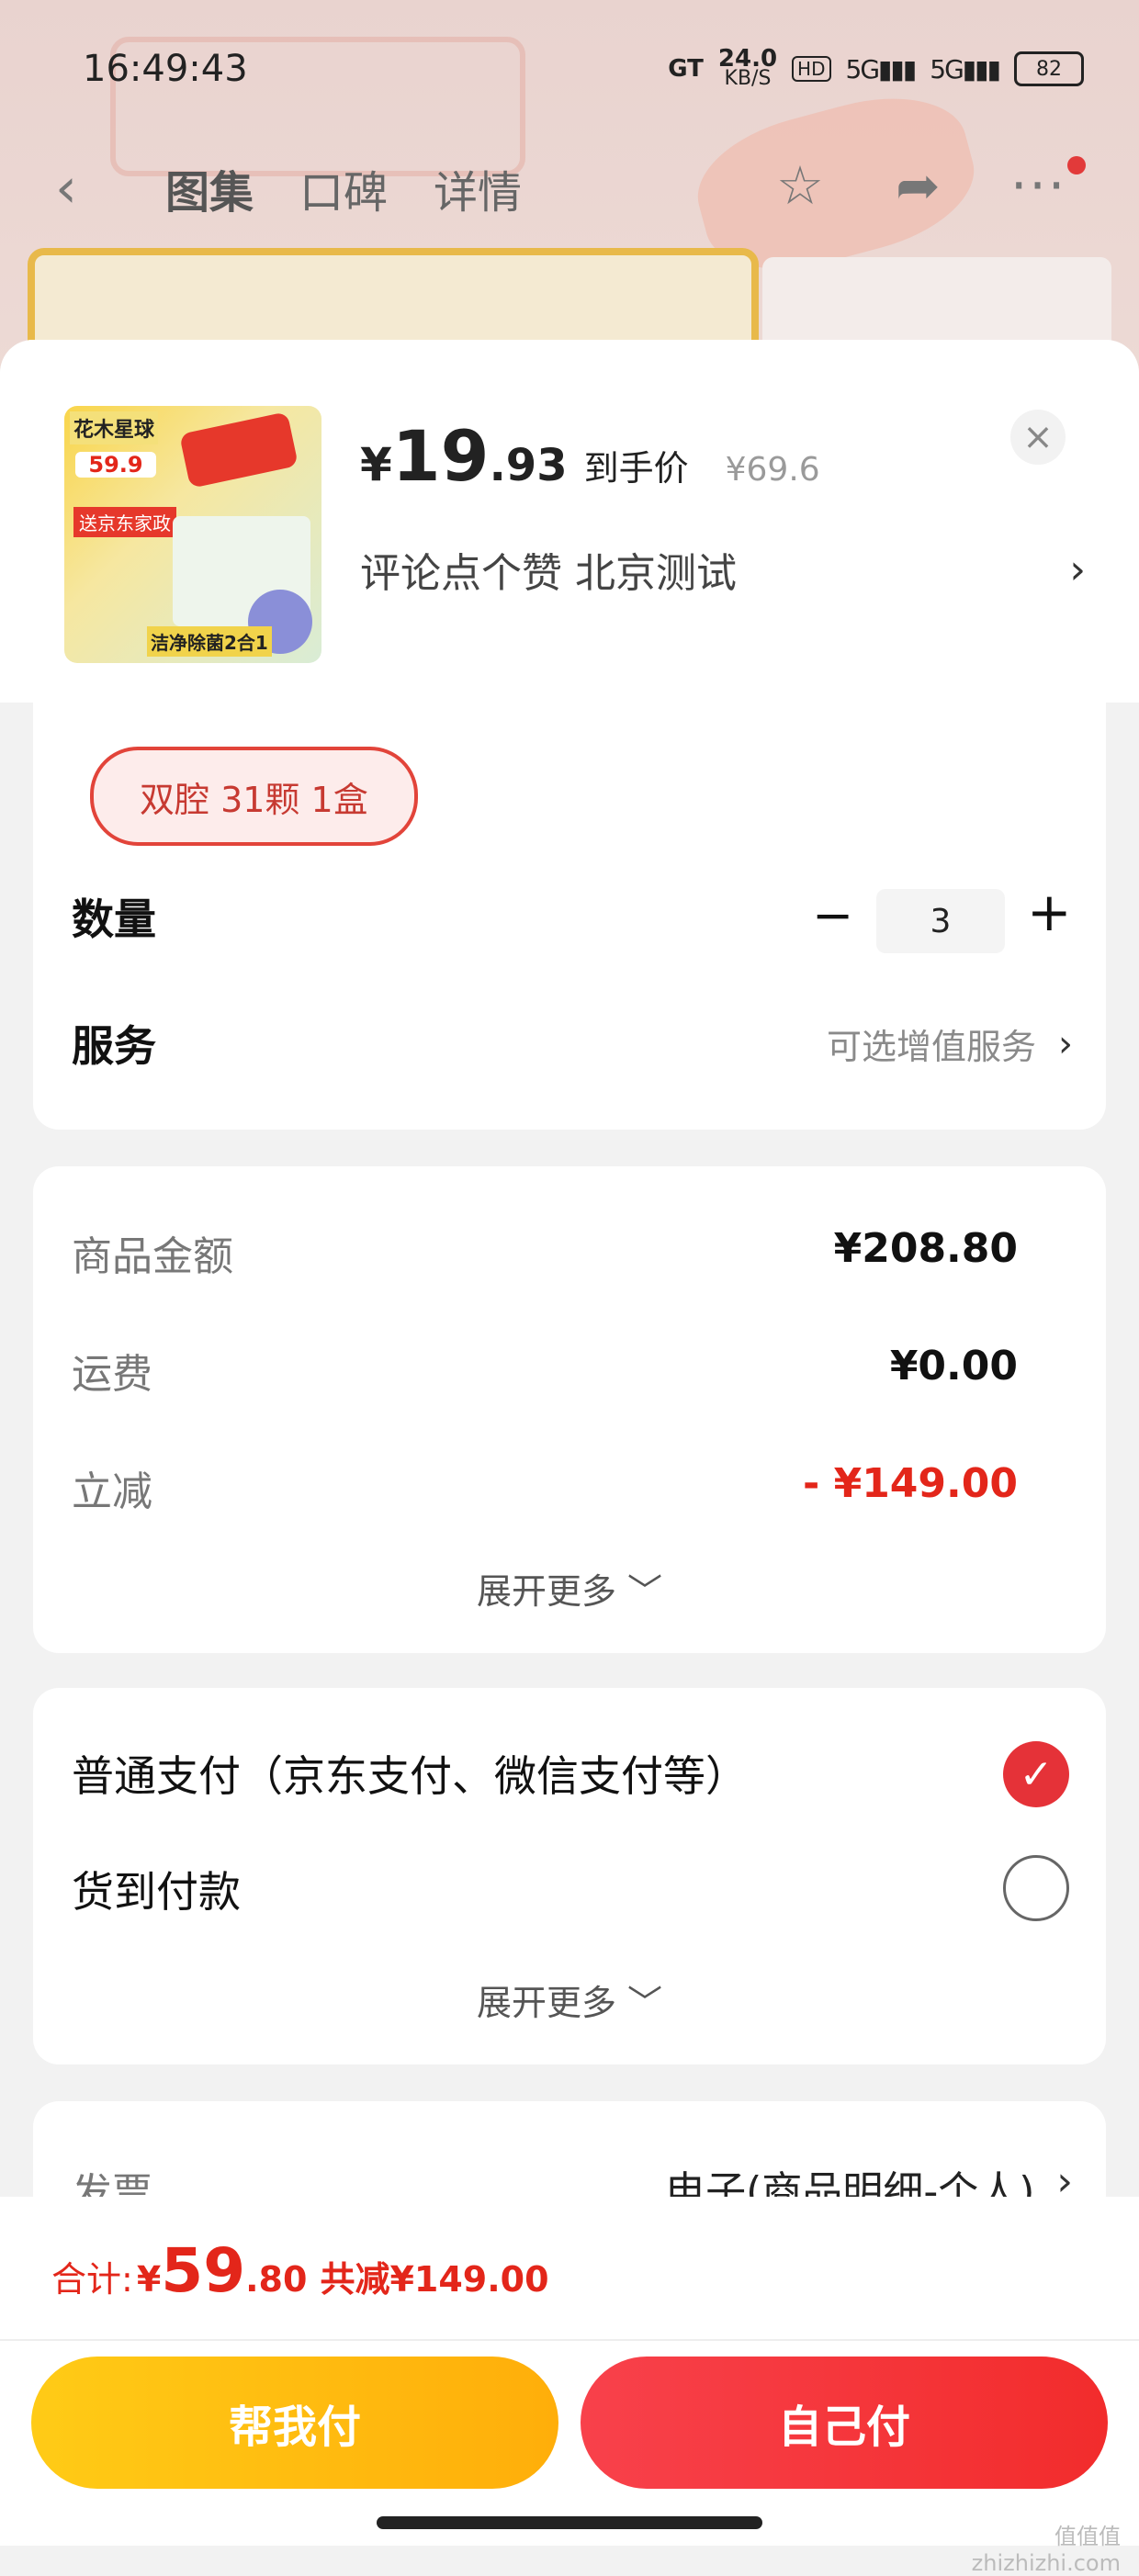 The width and height of the screenshot is (1139, 2576). What do you see at coordinates (569, 2522) in the screenshot?
I see `home-indicator` at bounding box center [569, 2522].